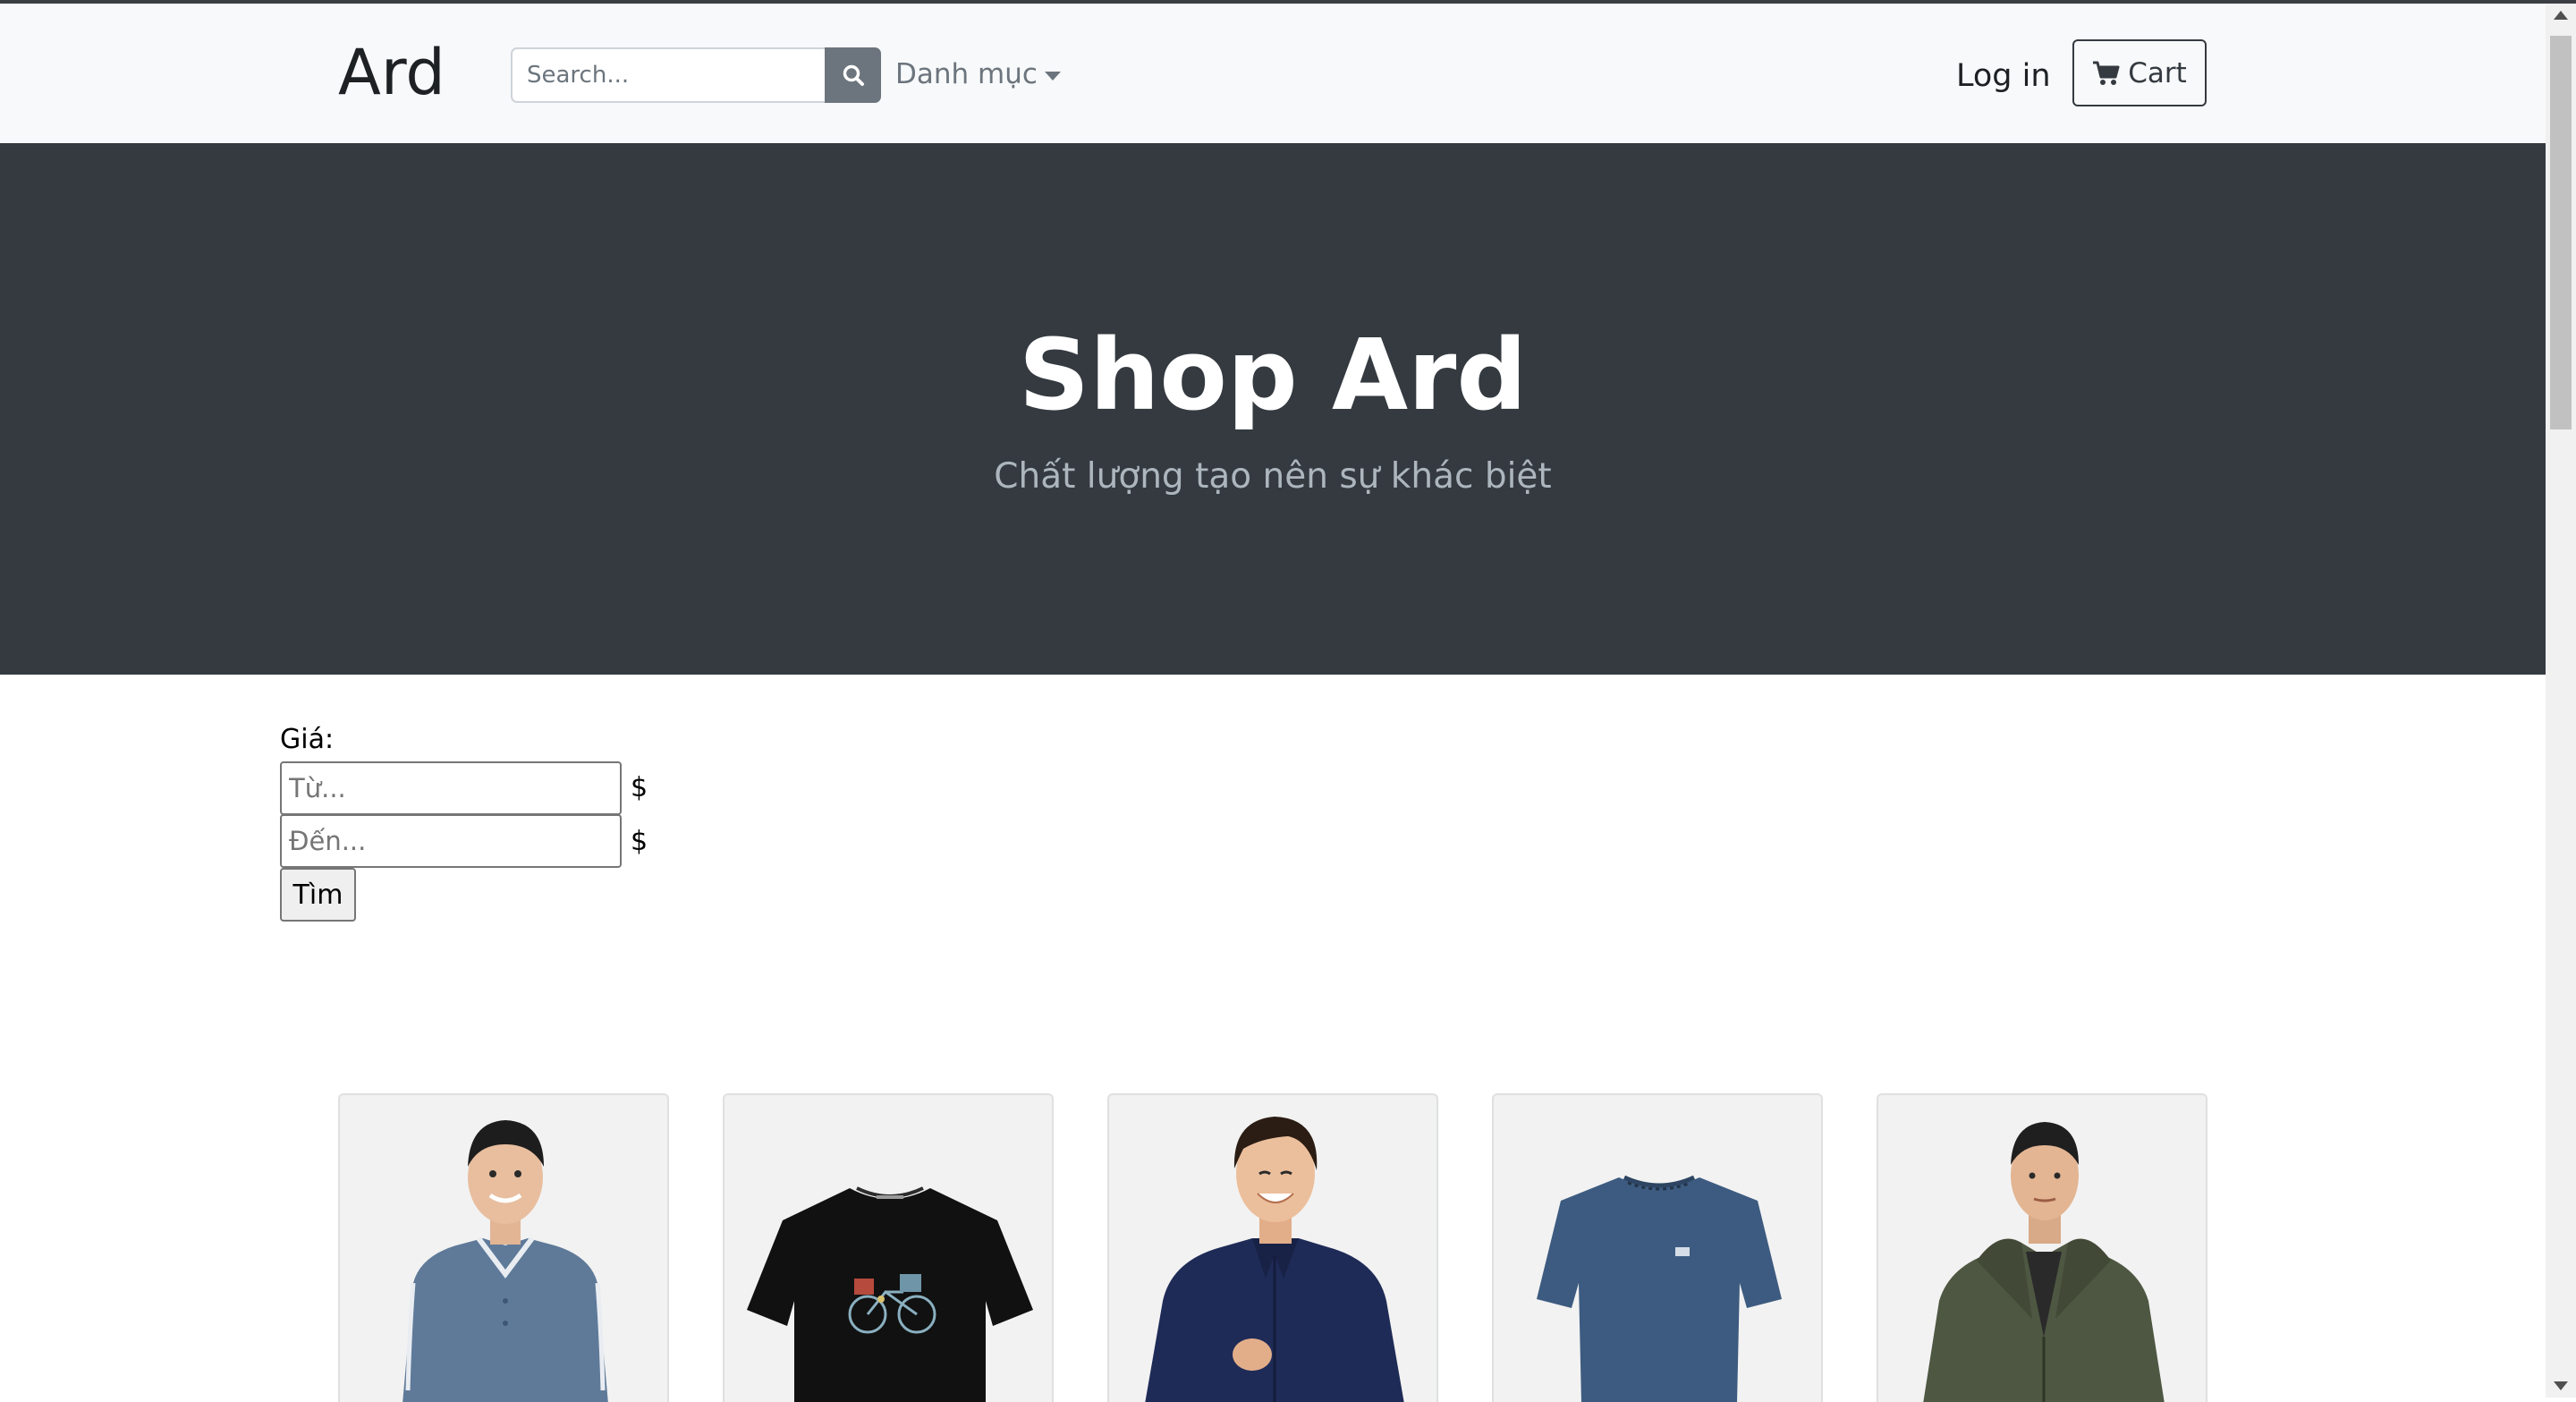 The height and width of the screenshot is (1402, 2576). Describe the element at coordinates (2561, 16) in the screenshot. I see `scroll-up-arrow-icon` at that location.